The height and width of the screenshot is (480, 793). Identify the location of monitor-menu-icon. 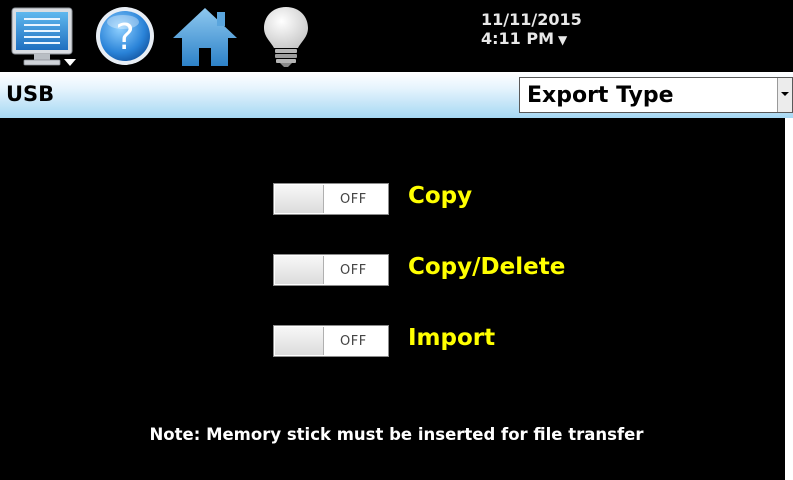
(45, 36).